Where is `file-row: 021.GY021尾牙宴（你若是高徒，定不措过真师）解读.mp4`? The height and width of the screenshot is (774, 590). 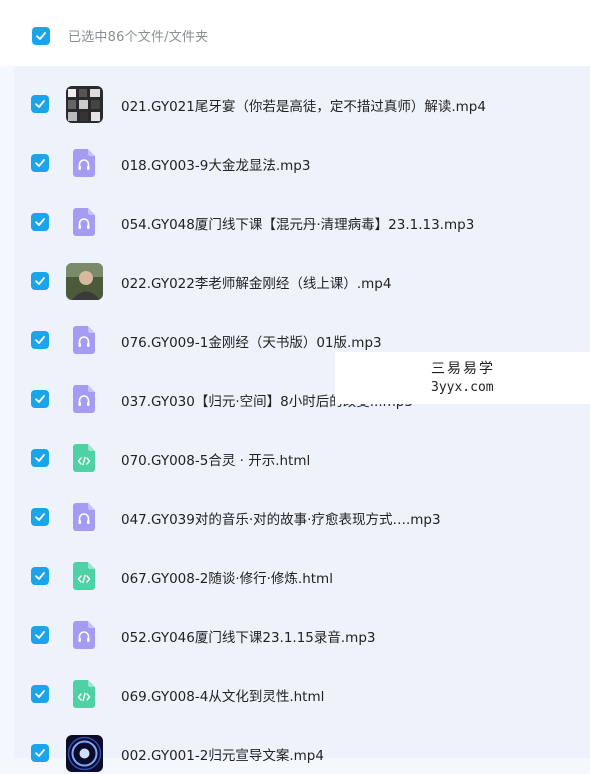
file-row: 021.GY021尾牙宴（你若是高徒，定不措过真师）解读.mp4 is located at coordinates (302, 95).